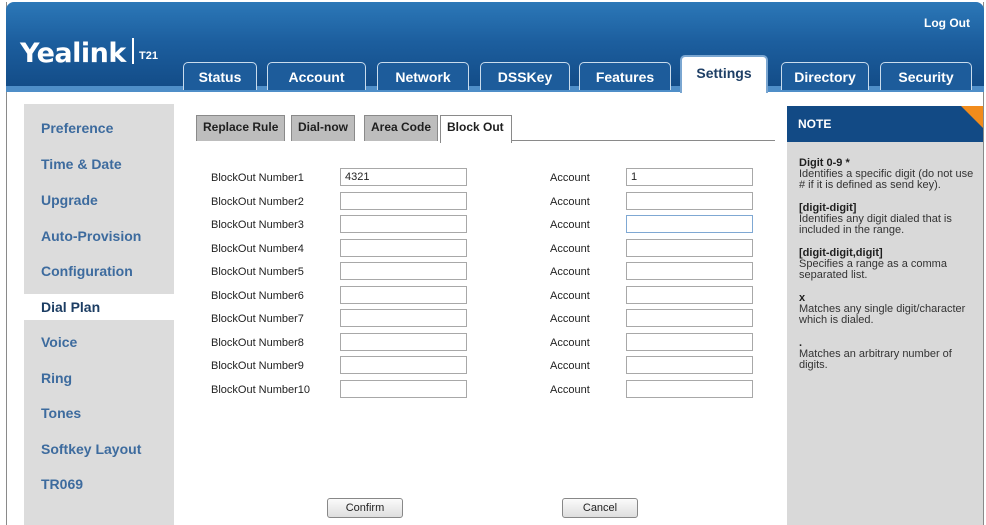  Describe the element at coordinates (570, 390) in the screenshot. I see `account-label-10: Account` at that location.